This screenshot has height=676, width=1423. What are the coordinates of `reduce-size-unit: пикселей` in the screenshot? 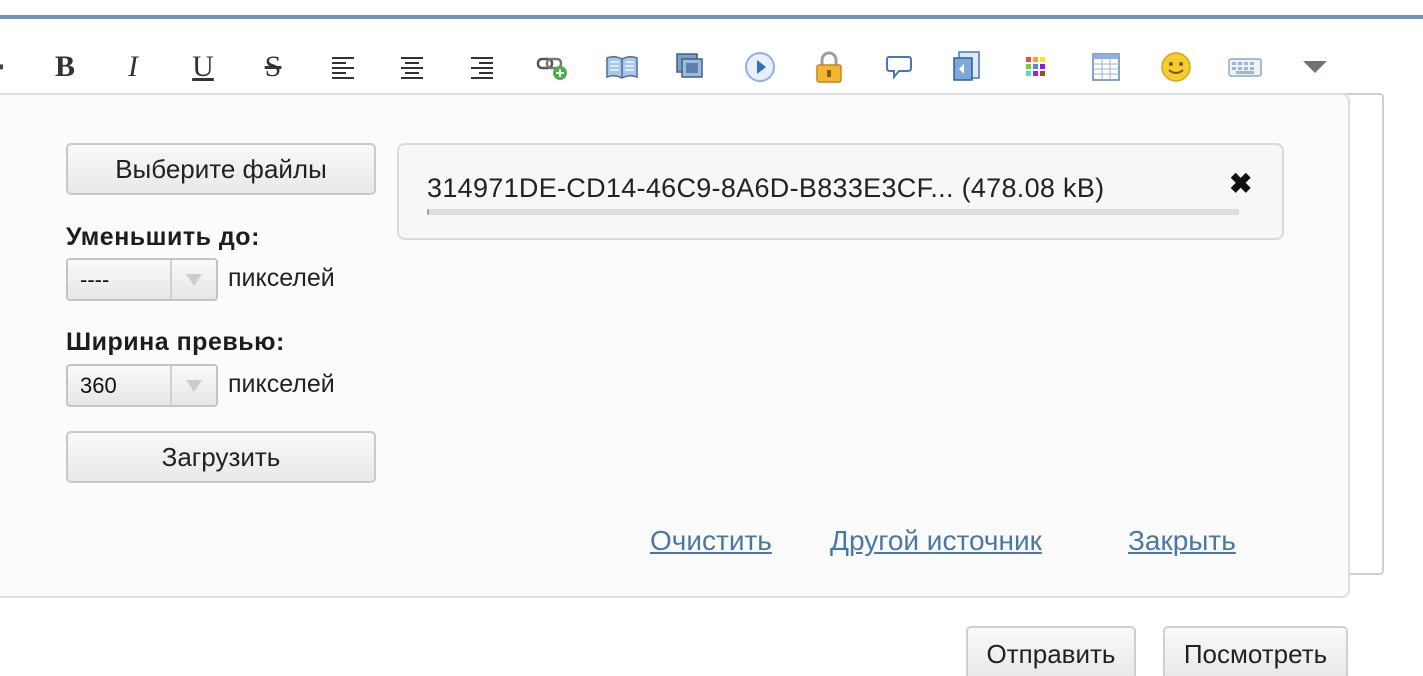 It's located at (281, 278).